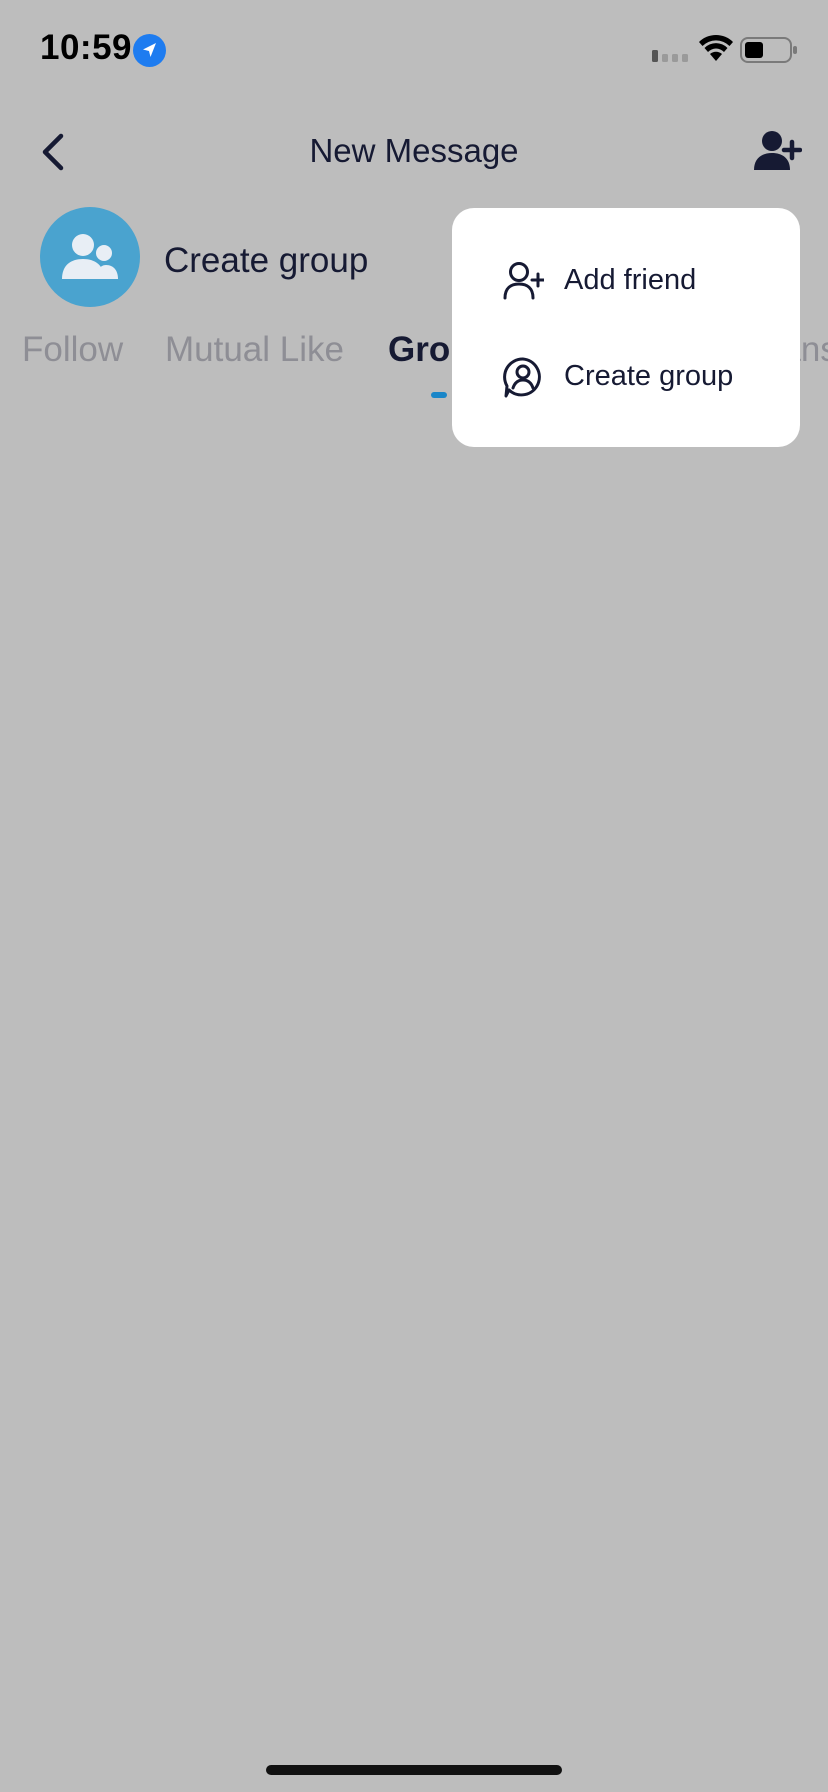 The image size is (828, 1792). What do you see at coordinates (716, 47) in the screenshot?
I see `wifi-icon` at bounding box center [716, 47].